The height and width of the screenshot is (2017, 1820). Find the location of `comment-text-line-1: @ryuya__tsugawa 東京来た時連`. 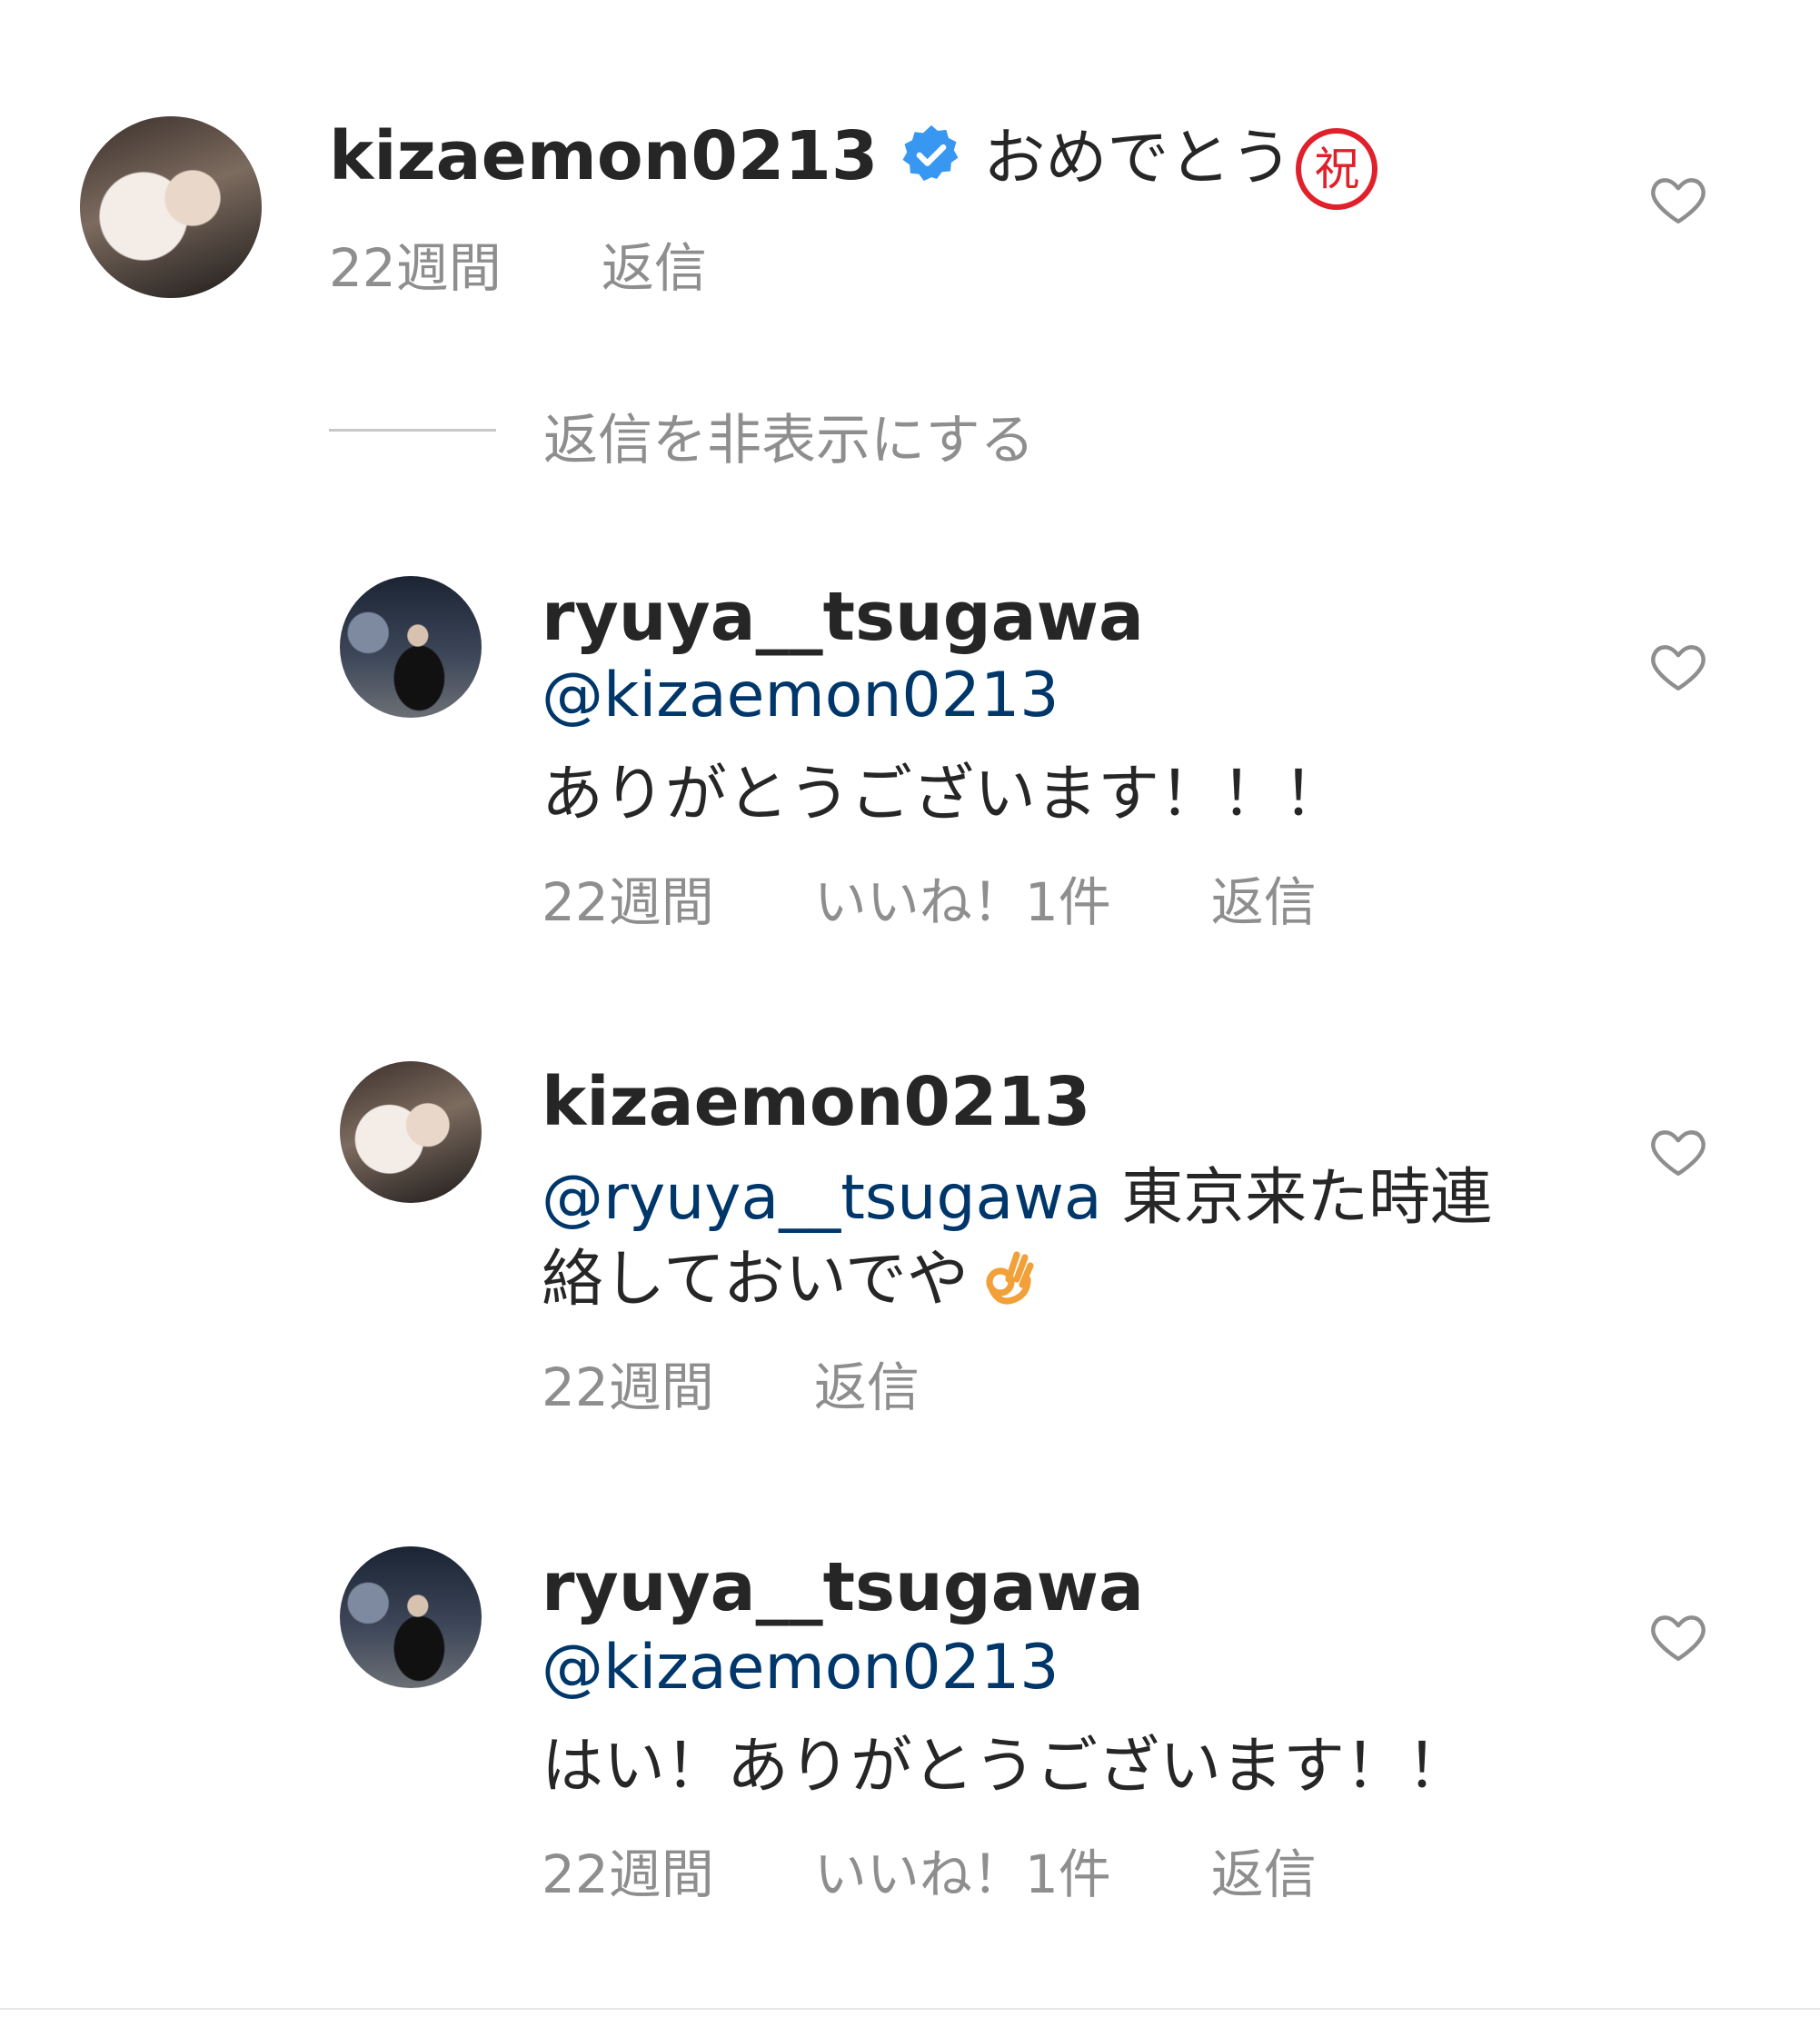

comment-text-line-1: @ryuya__tsugawa 東京来た時連 is located at coordinates (1017, 1192).